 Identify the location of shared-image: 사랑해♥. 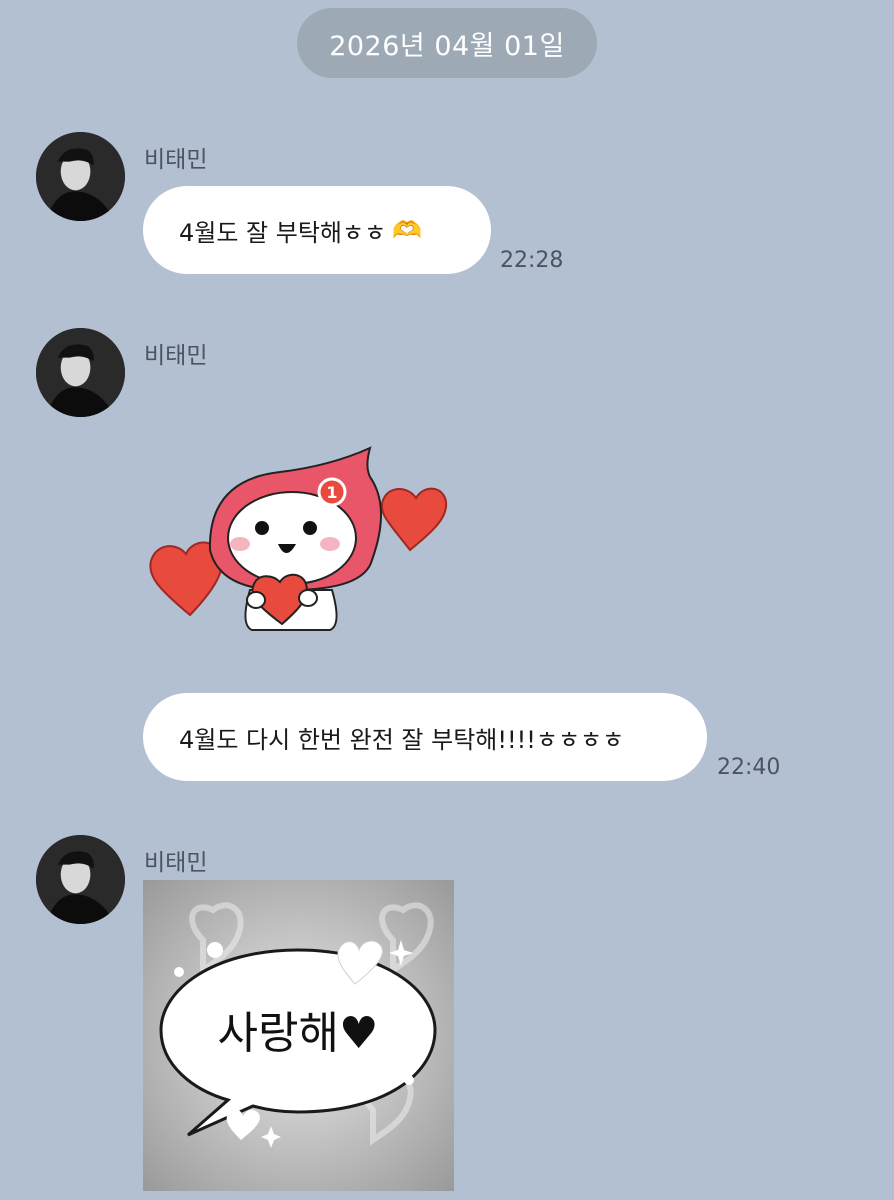
(298, 1035).